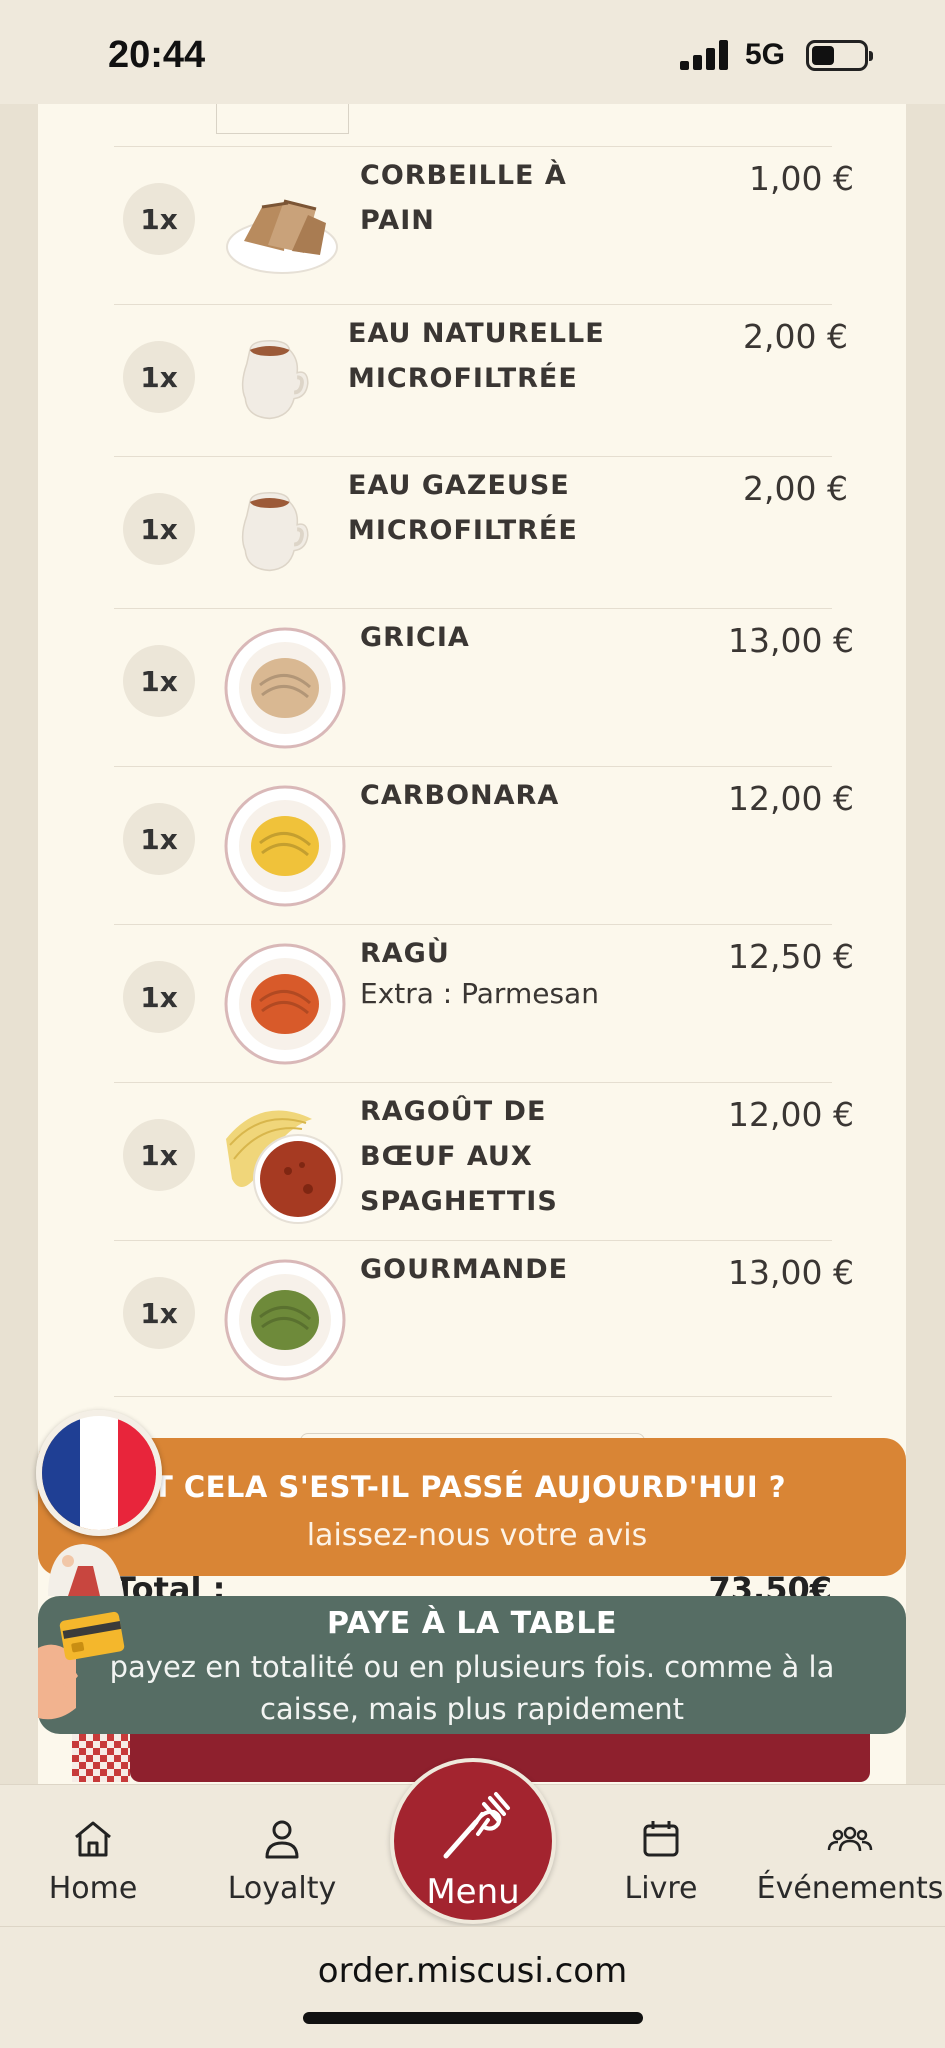 This screenshot has width=945, height=2048. What do you see at coordinates (99, 1473) in the screenshot?
I see `language-flag-fr` at bounding box center [99, 1473].